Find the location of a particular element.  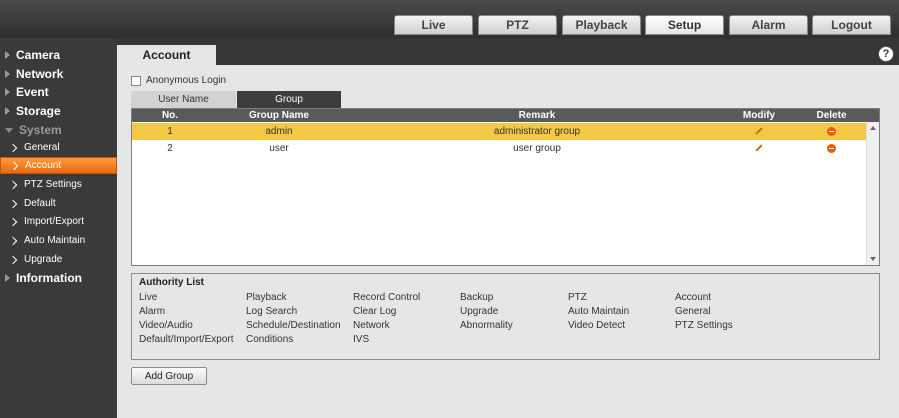

table-row: 1 admin administrator group is located at coordinates (499, 131).